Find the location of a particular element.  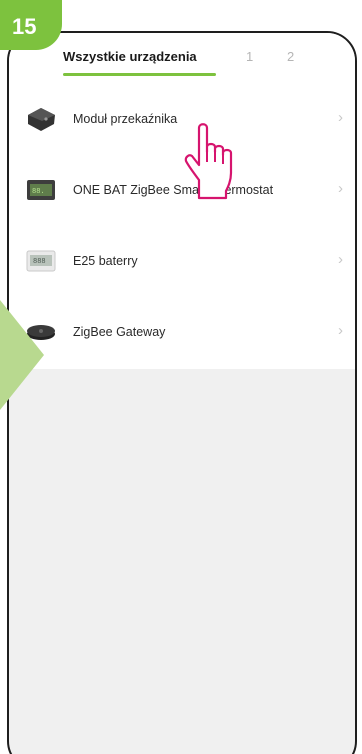

step-badge: 15 is located at coordinates (31, 25).